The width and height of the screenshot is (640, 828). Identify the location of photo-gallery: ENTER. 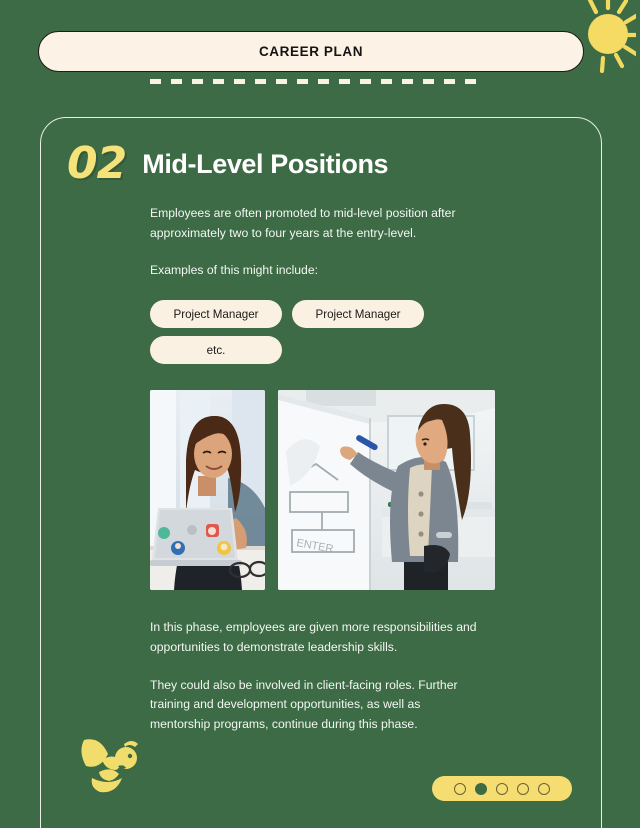
(322, 490).